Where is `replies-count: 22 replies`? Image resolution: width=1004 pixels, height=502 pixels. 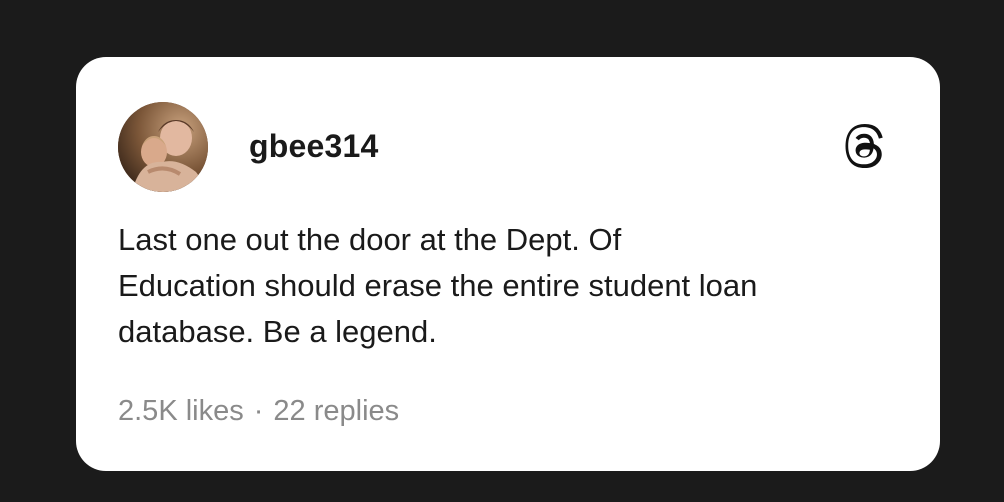
replies-count: 22 replies is located at coordinates (336, 411).